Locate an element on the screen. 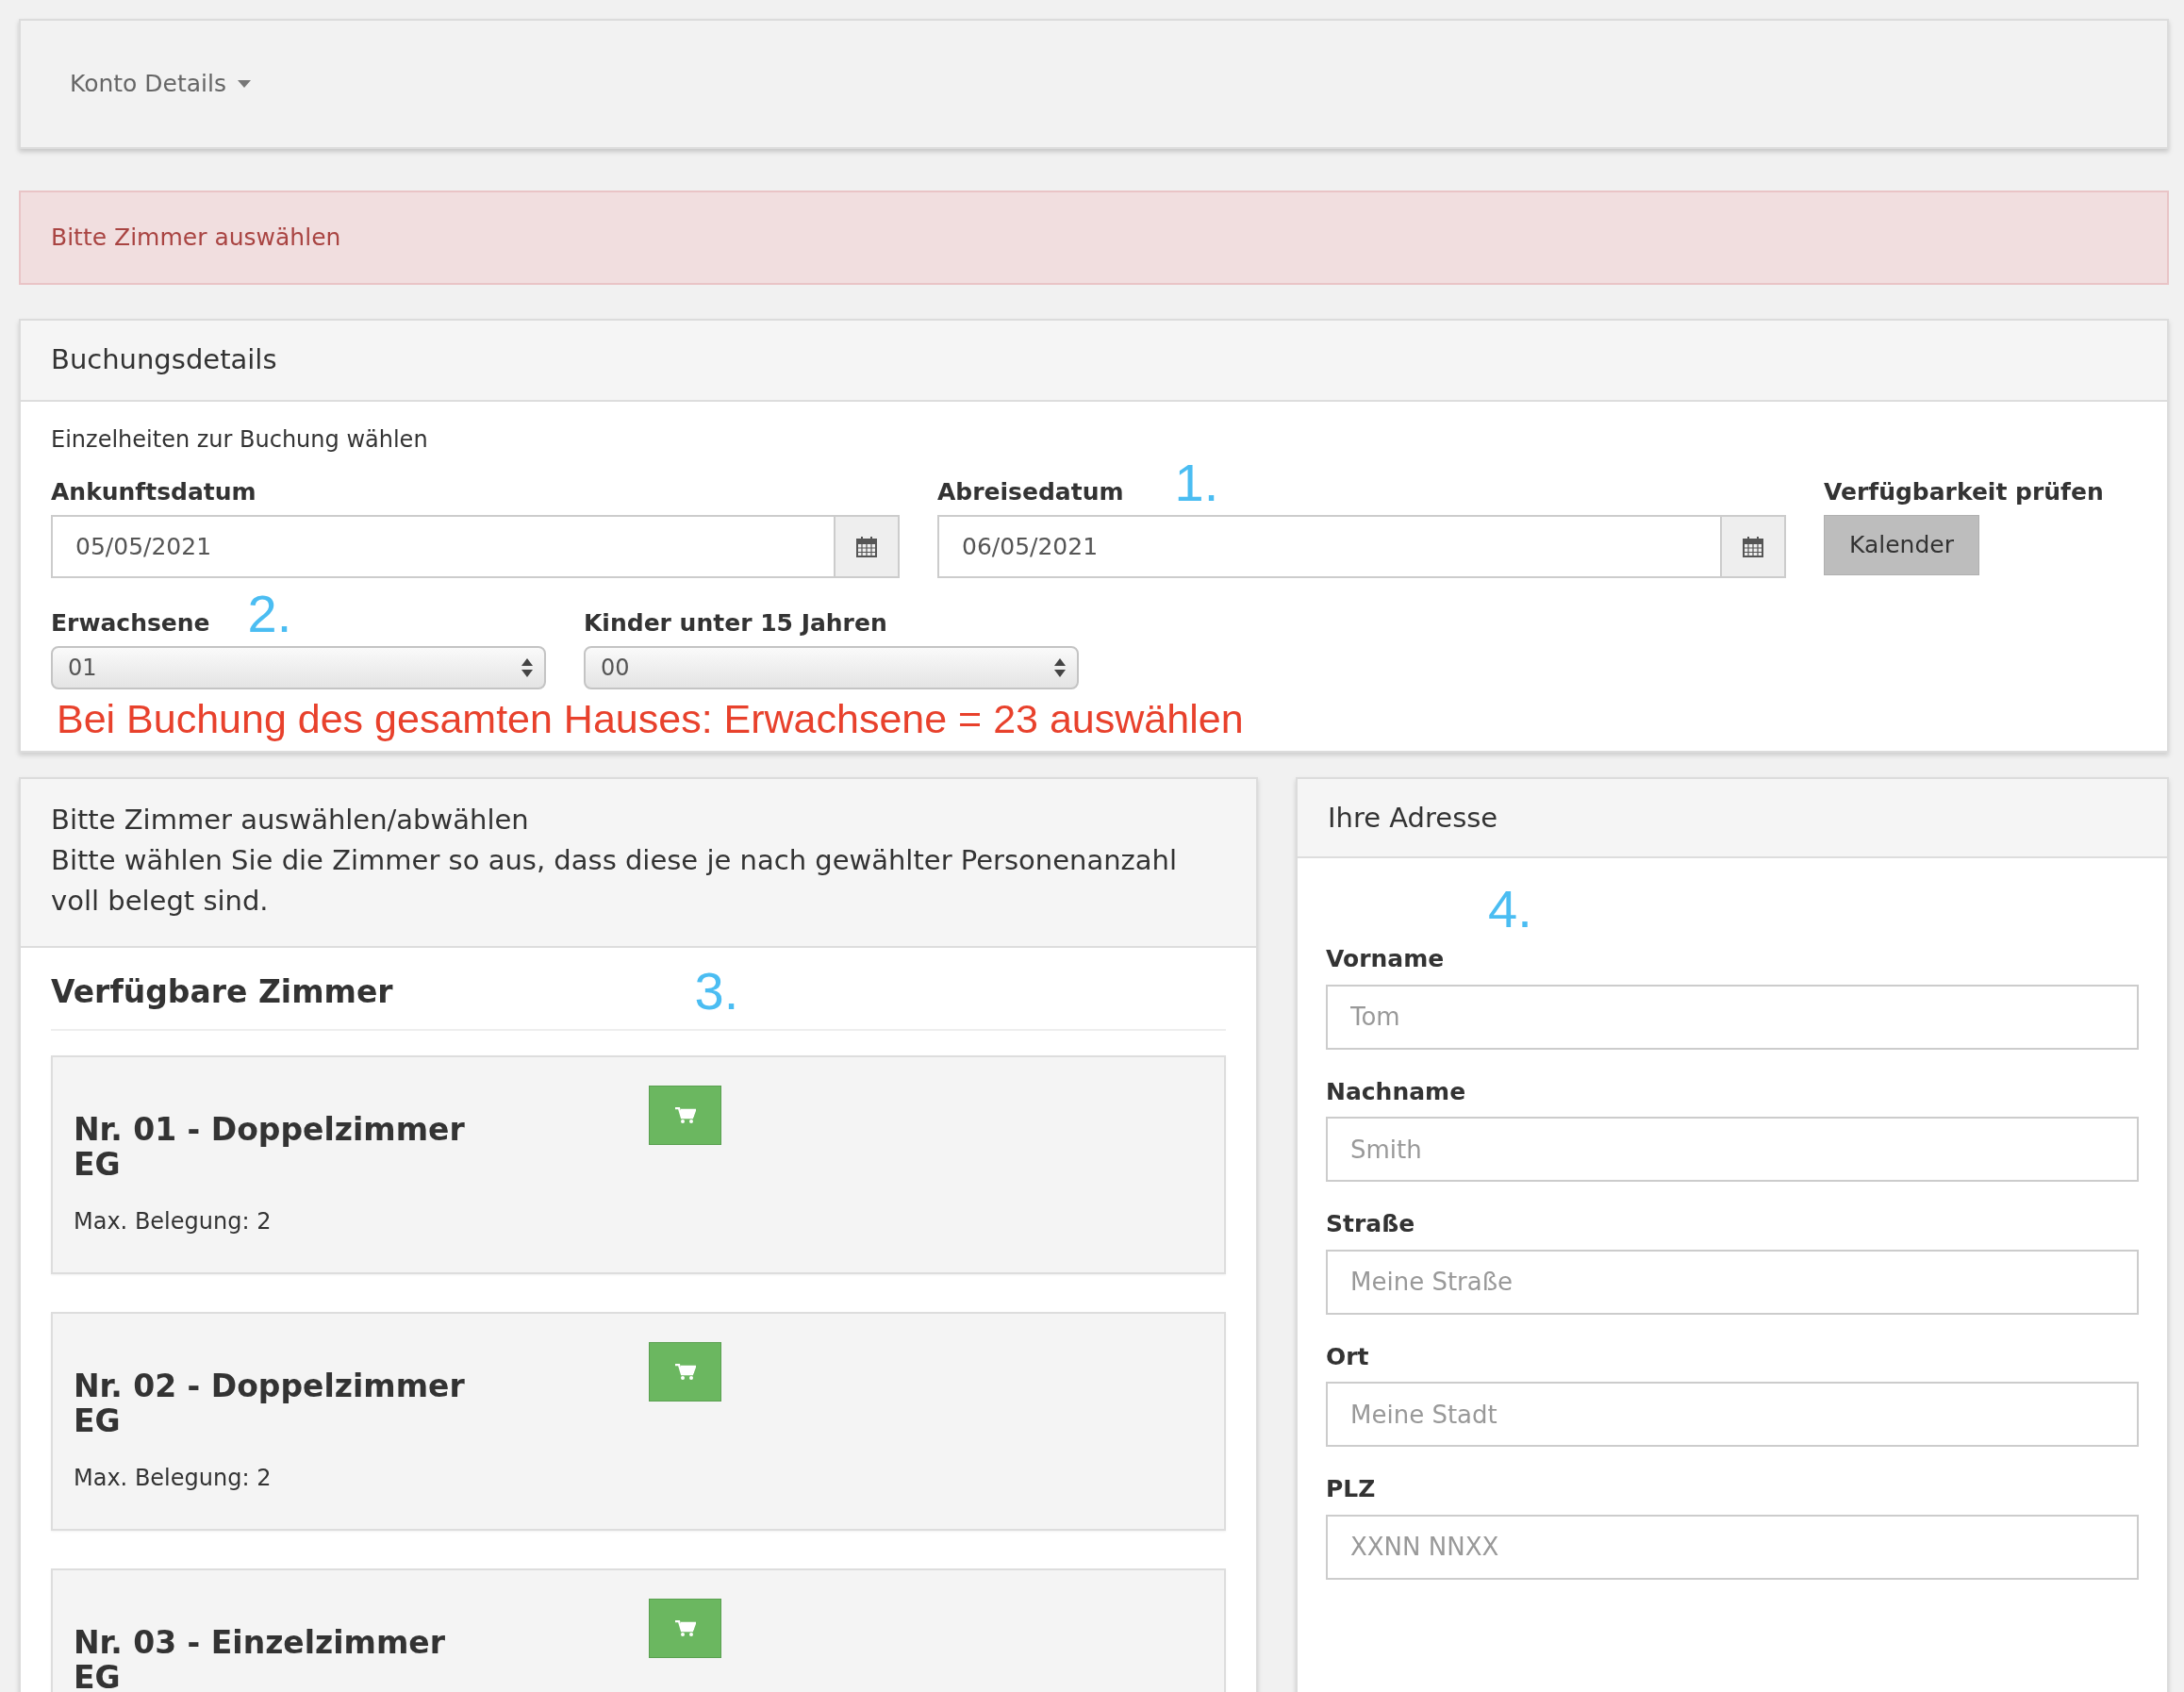 This screenshot has width=2184, height=1692. field-label: Abreisedatum is located at coordinates (1030, 492).